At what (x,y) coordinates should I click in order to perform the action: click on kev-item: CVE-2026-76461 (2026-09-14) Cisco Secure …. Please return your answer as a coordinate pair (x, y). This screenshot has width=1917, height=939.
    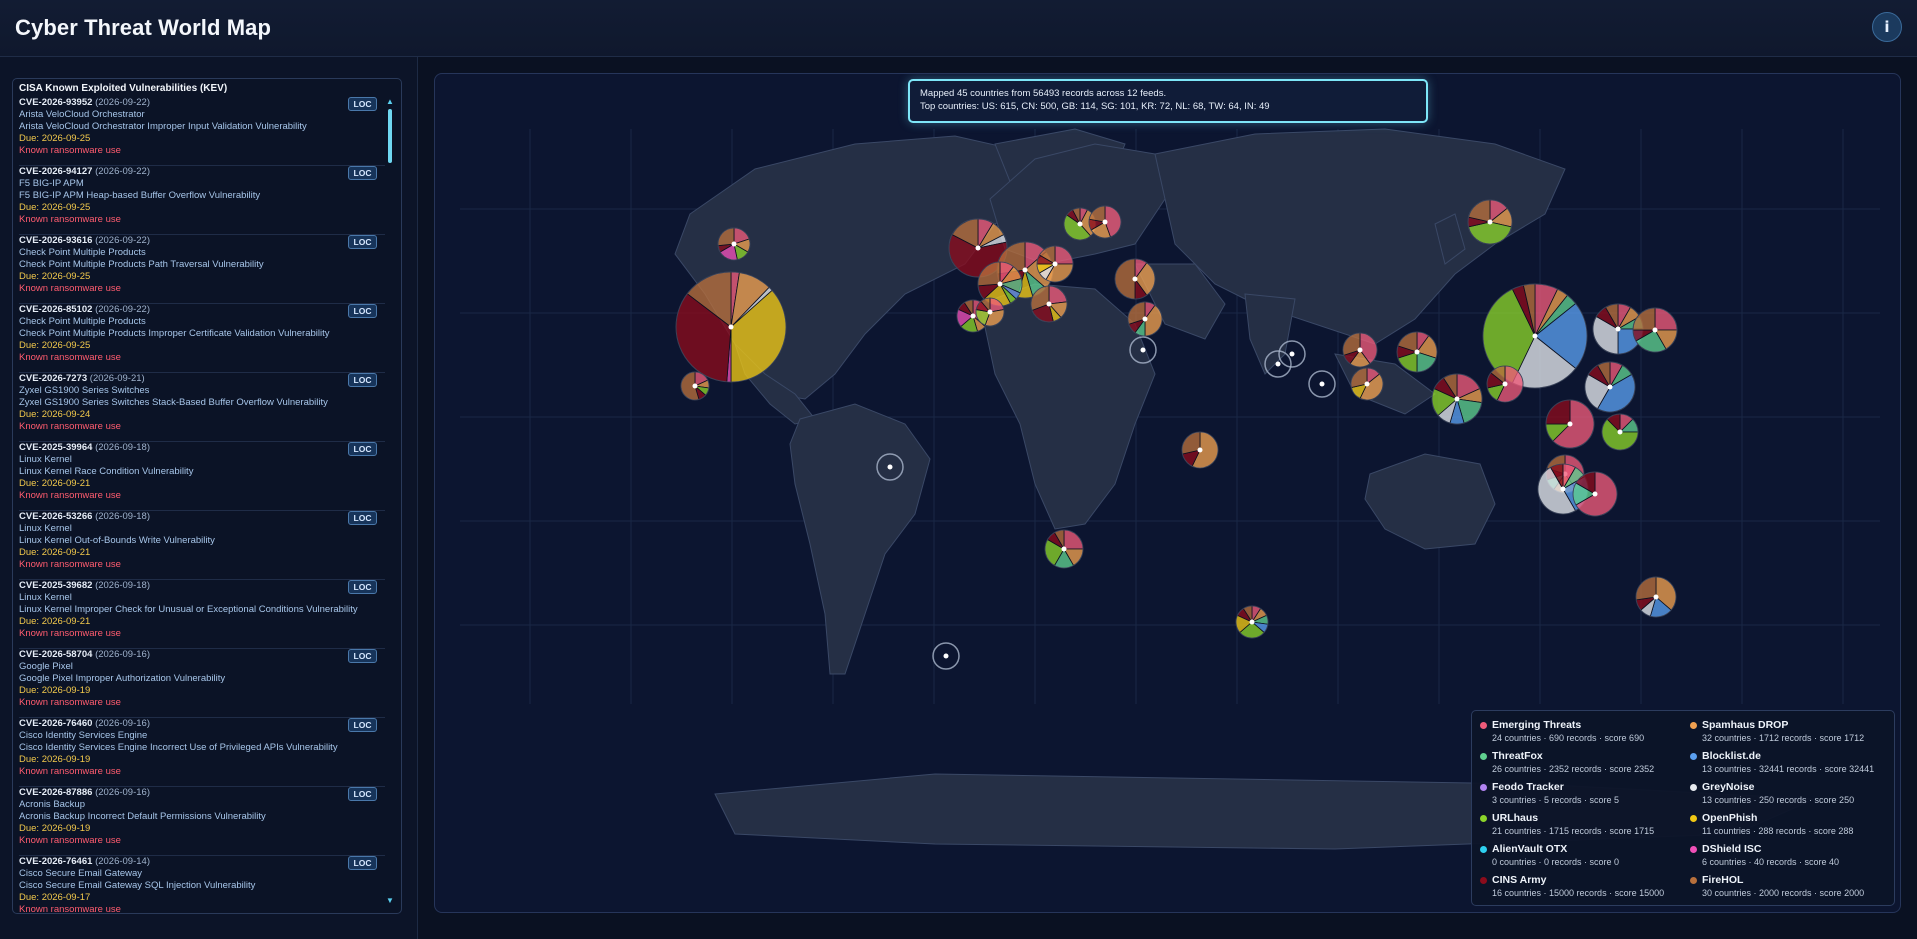
    Looking at the image, I should click on (202, 885).